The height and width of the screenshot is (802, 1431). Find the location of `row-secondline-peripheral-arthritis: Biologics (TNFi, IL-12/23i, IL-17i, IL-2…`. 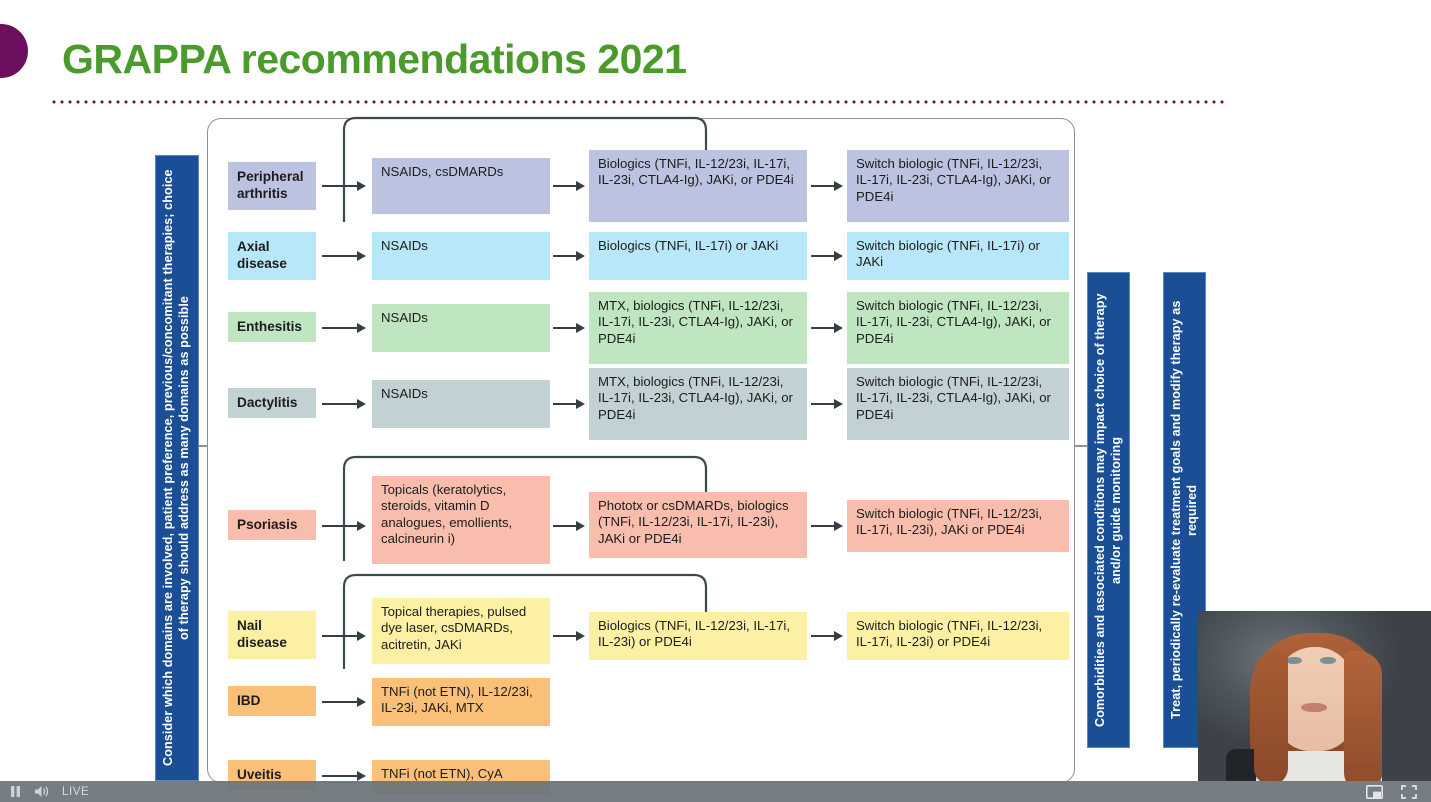

row-secondline-peripheral-arthritis: Biologics (TNFi, IL-12/23i, IL-17i, IL-2… is located at coordinates (698, 186).